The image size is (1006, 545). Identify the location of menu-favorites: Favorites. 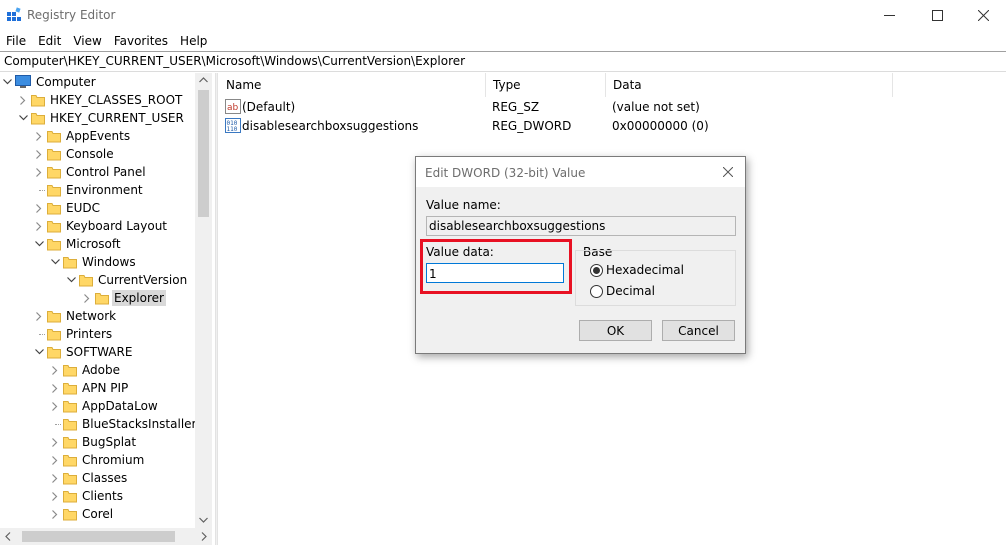
(141, 41).